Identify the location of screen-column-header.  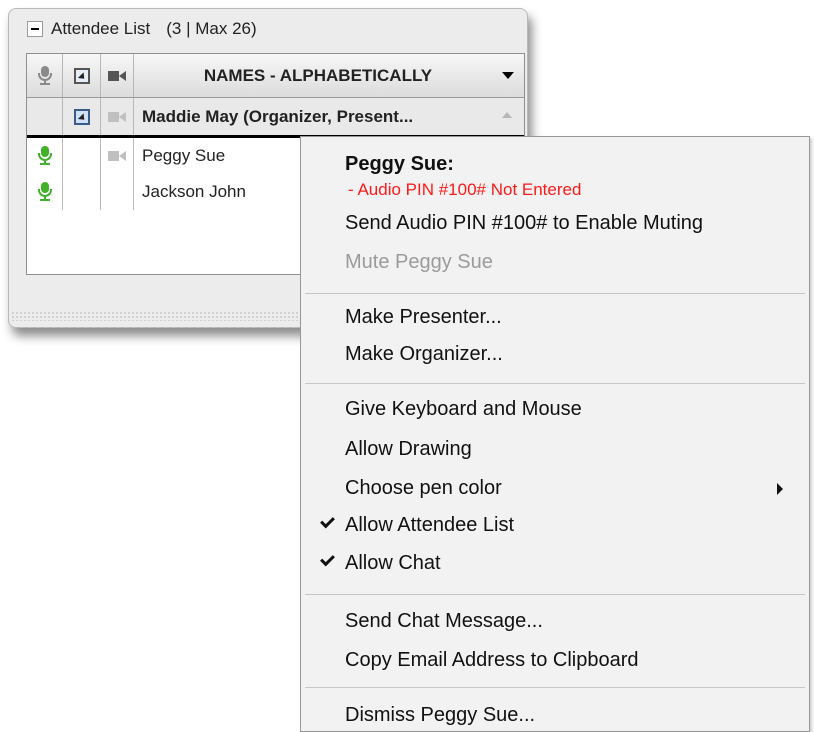
(82, 75).